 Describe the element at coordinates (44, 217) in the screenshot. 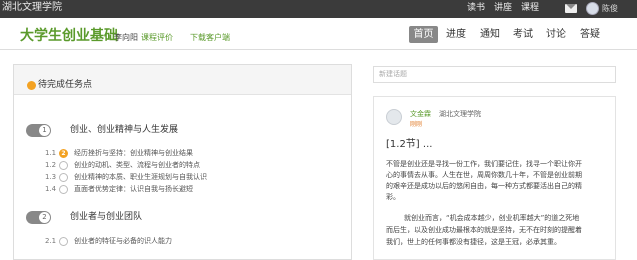

I see `chapter-number: 2` at that location.